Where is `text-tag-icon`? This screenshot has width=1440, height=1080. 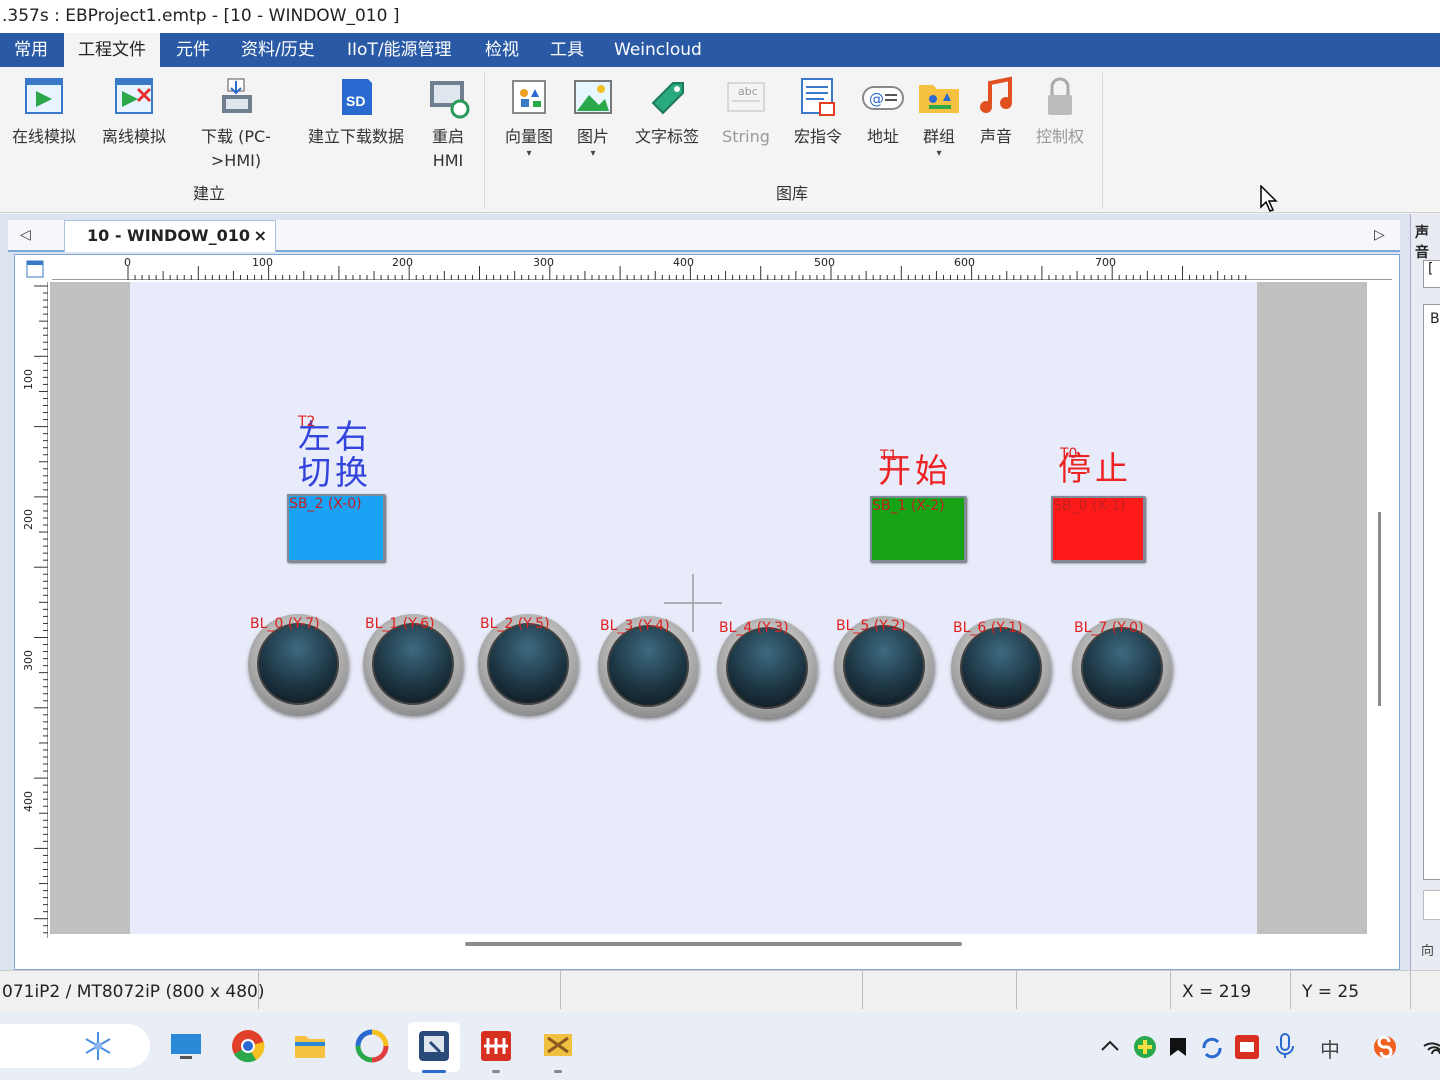 text-tag-icon is located at coordinates (667, 97).